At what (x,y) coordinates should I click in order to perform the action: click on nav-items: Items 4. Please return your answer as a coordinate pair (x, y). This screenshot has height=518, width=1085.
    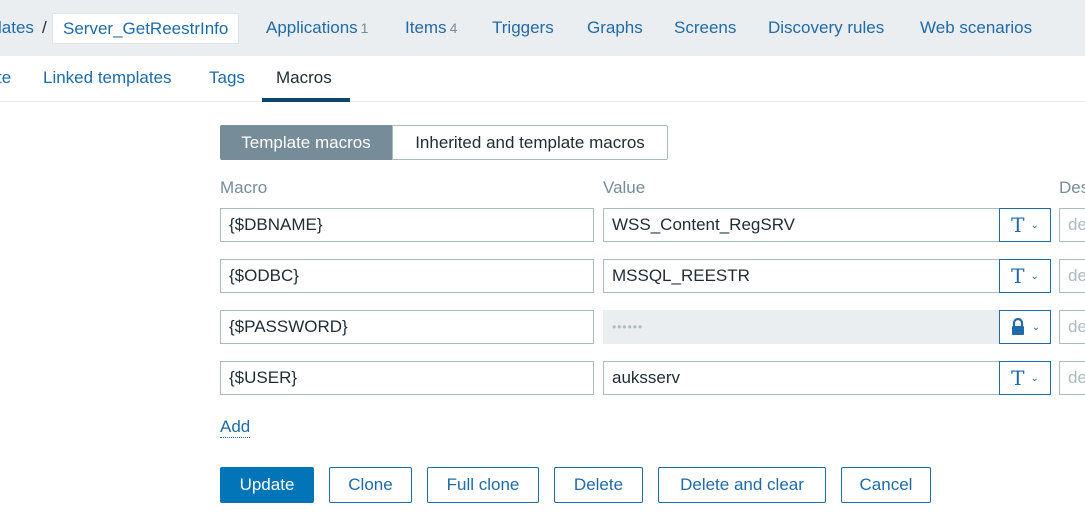
    Looking at the image, I should click on (431, 28).